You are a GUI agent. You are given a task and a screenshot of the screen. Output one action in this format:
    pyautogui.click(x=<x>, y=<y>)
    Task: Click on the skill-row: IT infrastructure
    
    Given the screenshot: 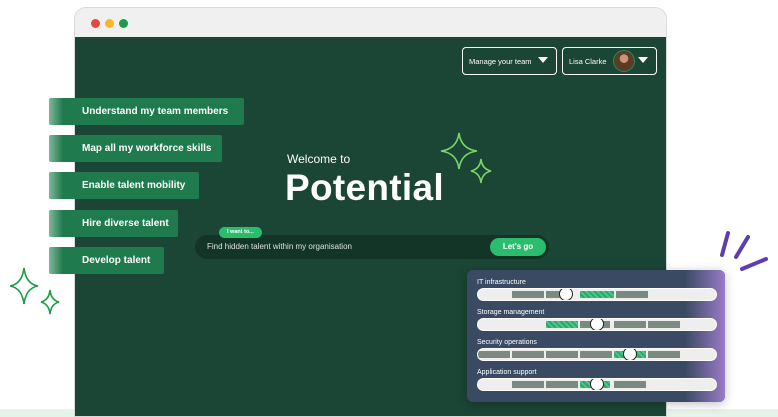 What is the action you would take?
    pyautogui.click(x=597, y=290)
    